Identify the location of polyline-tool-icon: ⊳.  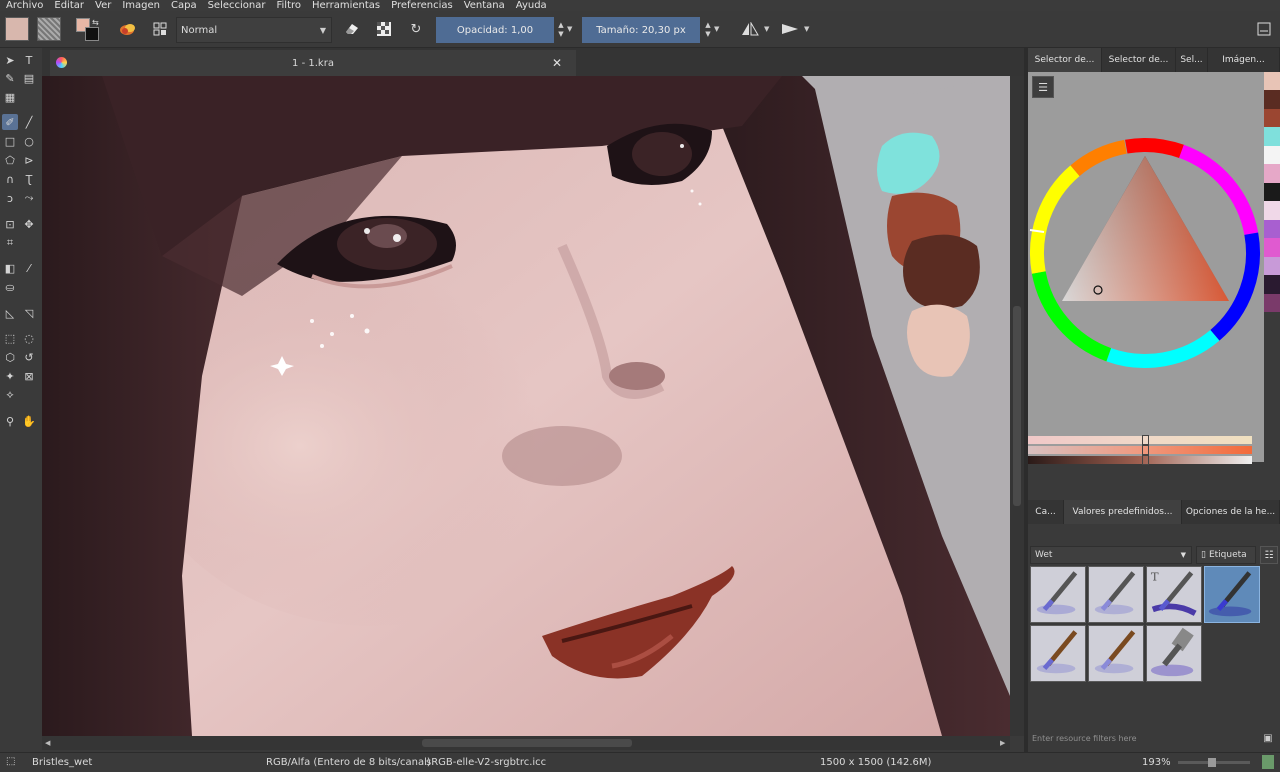
(29, 160).